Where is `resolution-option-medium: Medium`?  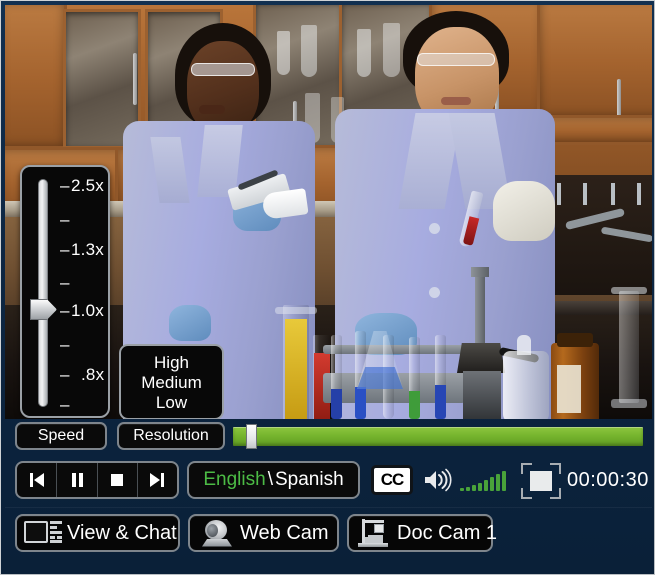 resolution-option-medium: Medium is located at coordinates (171, 383).